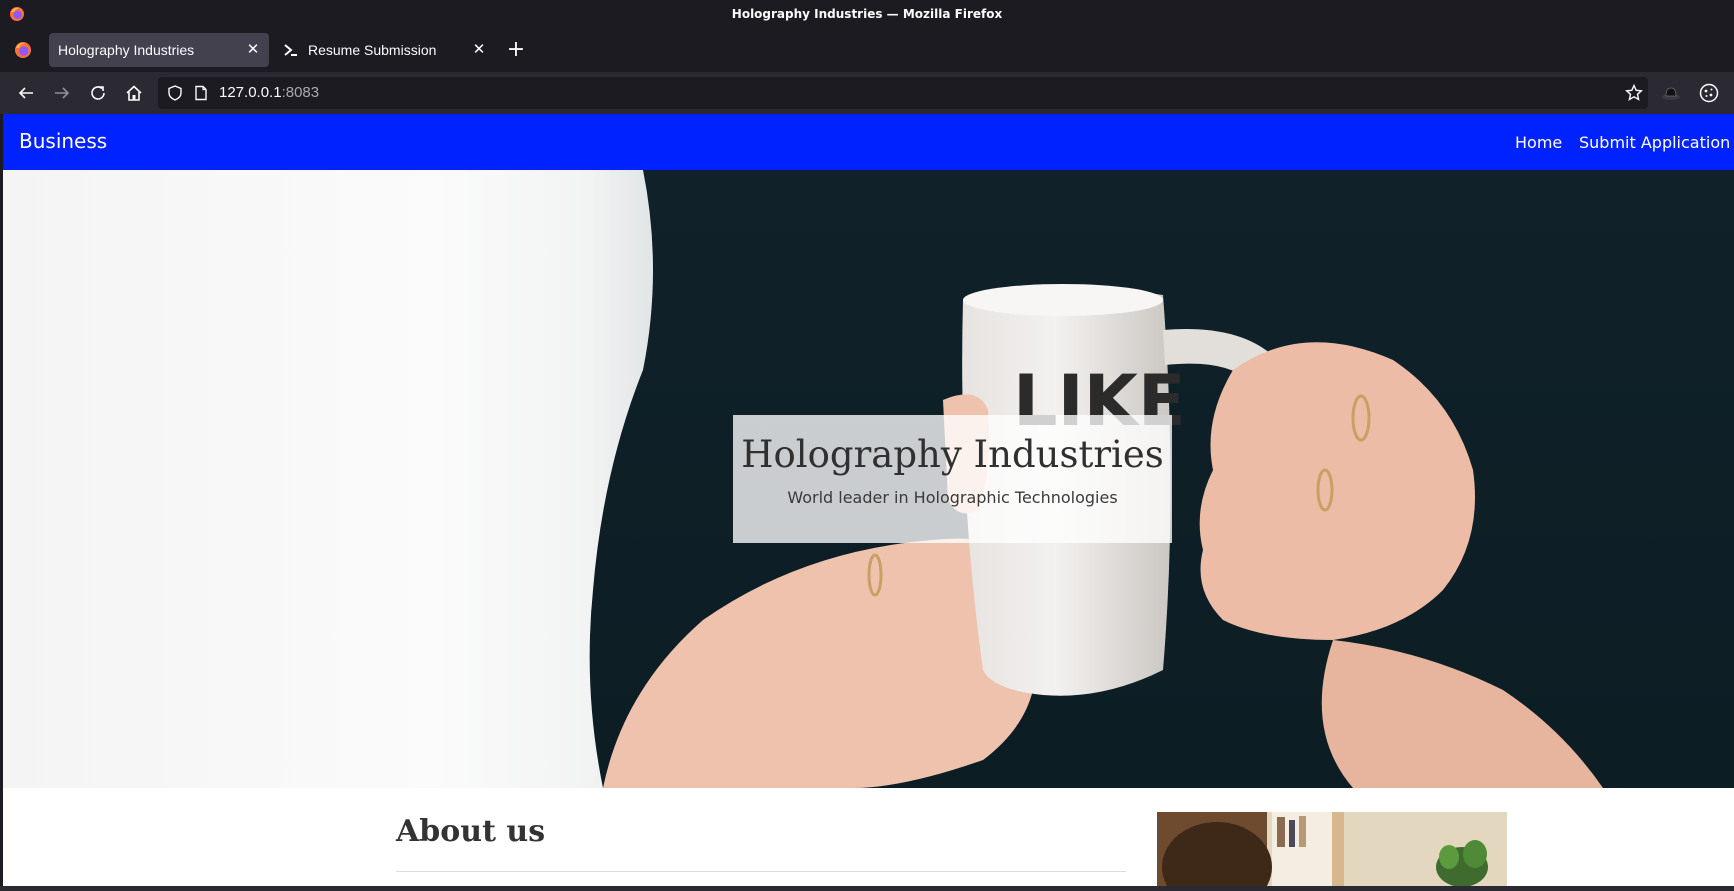  What do you see at coordinates (952, 454) in the screenshot?
I see `hero-title: Holography Industries` at bounding box center [952, 454].